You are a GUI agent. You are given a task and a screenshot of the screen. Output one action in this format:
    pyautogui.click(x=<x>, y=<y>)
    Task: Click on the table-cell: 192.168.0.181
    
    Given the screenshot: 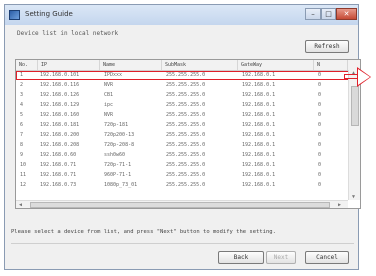 What is the action you would take?
    pyautogui.click(x=60, y=125)
    